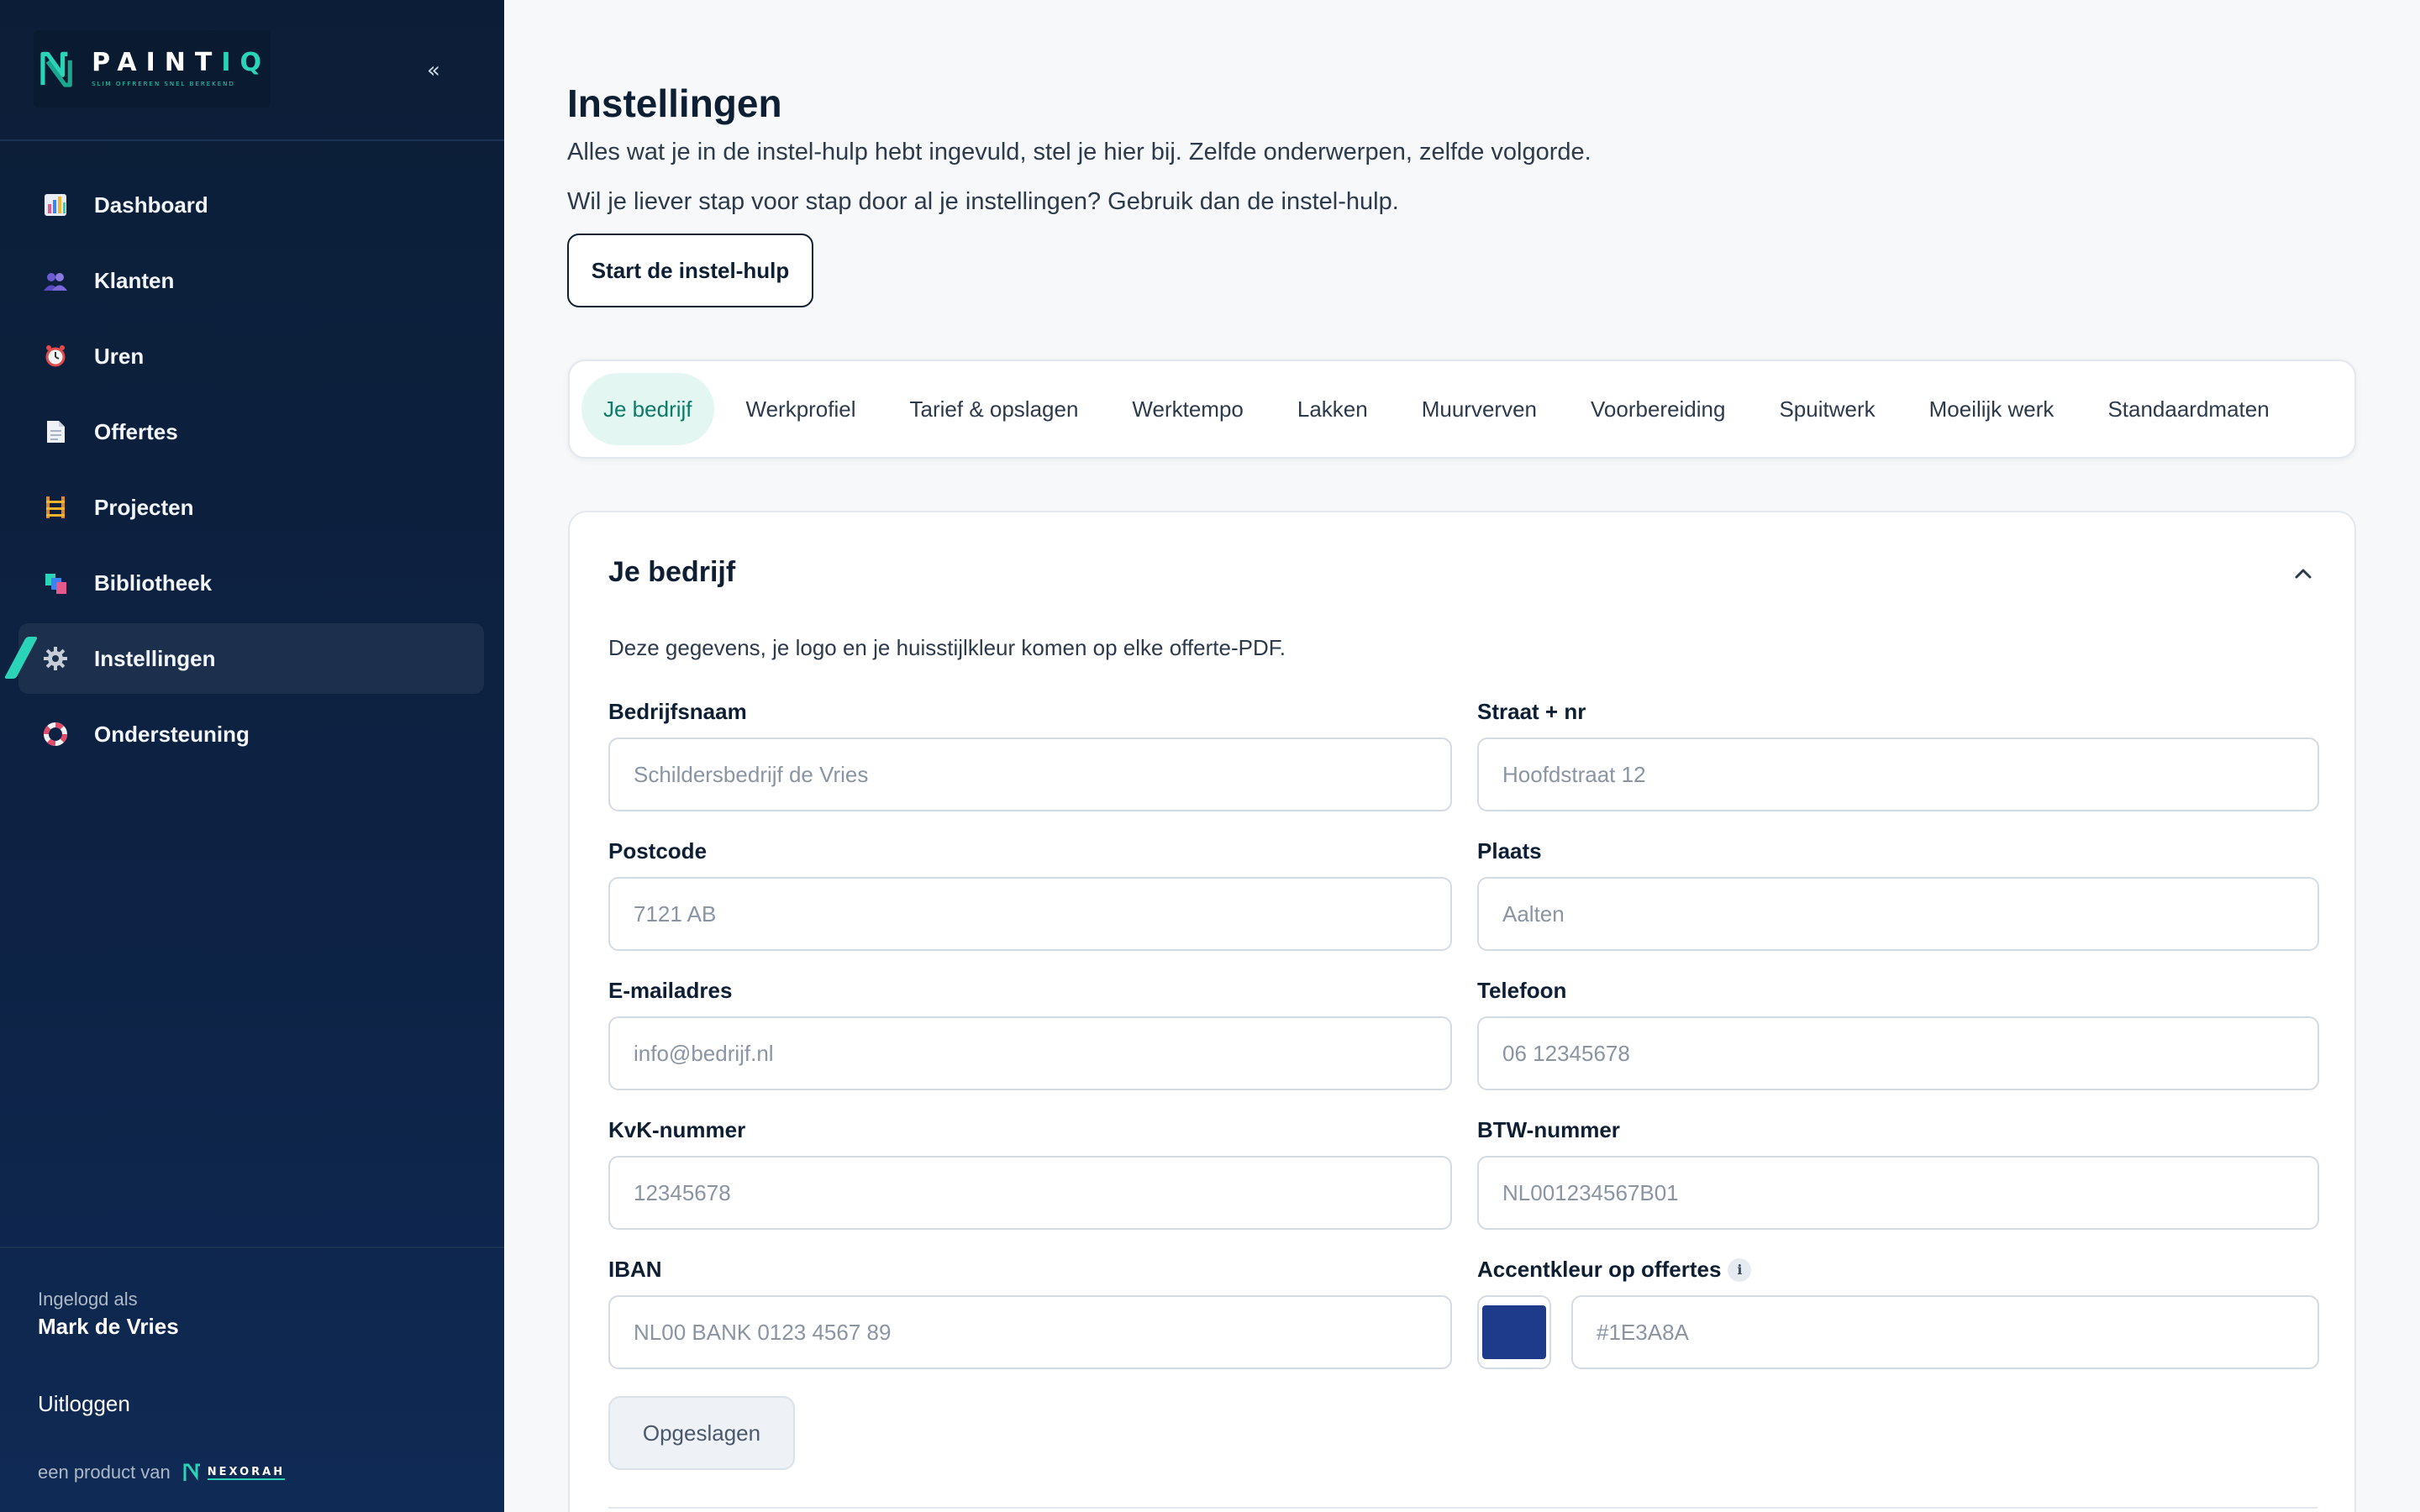  What do you see at coordinates (1827, 409) in the screenshot?
I see `tab-spuitwerk: Spuitwerk` at bounding box center [1827, 409].